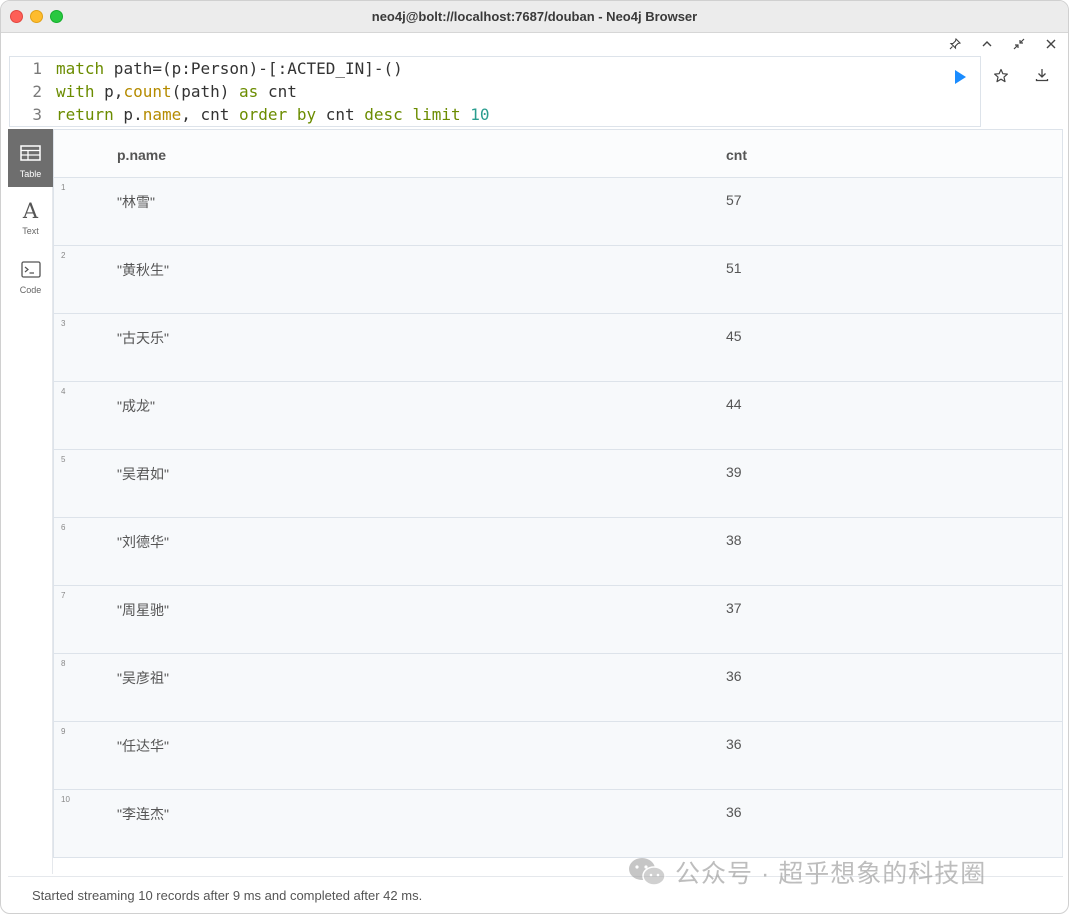 The image size is (1069, 914). What do you see at coordinates (30, 280) in the screenshot?
I see `view-tab-code: Code` at bounding box center [30, 280].